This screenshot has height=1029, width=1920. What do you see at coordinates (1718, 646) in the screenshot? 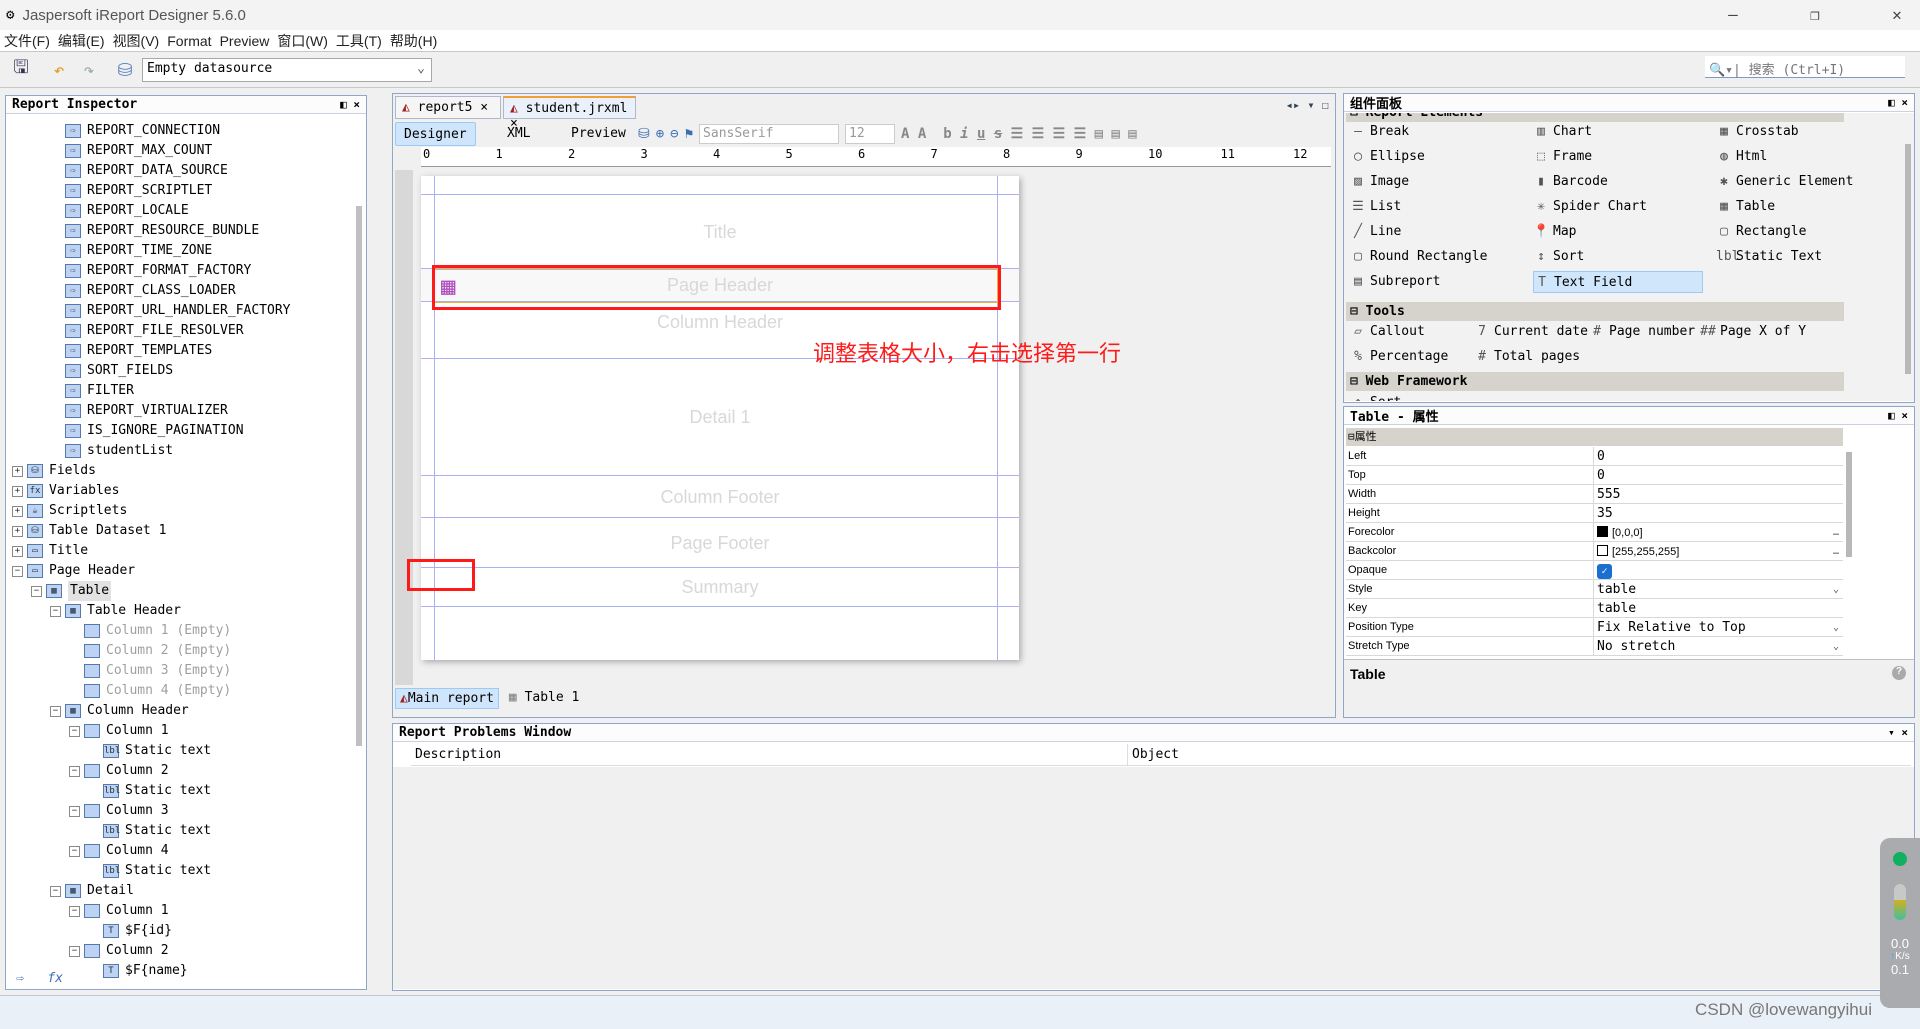
I see `property-value: No stretch ⌄` at bounding box center [1718, 646].